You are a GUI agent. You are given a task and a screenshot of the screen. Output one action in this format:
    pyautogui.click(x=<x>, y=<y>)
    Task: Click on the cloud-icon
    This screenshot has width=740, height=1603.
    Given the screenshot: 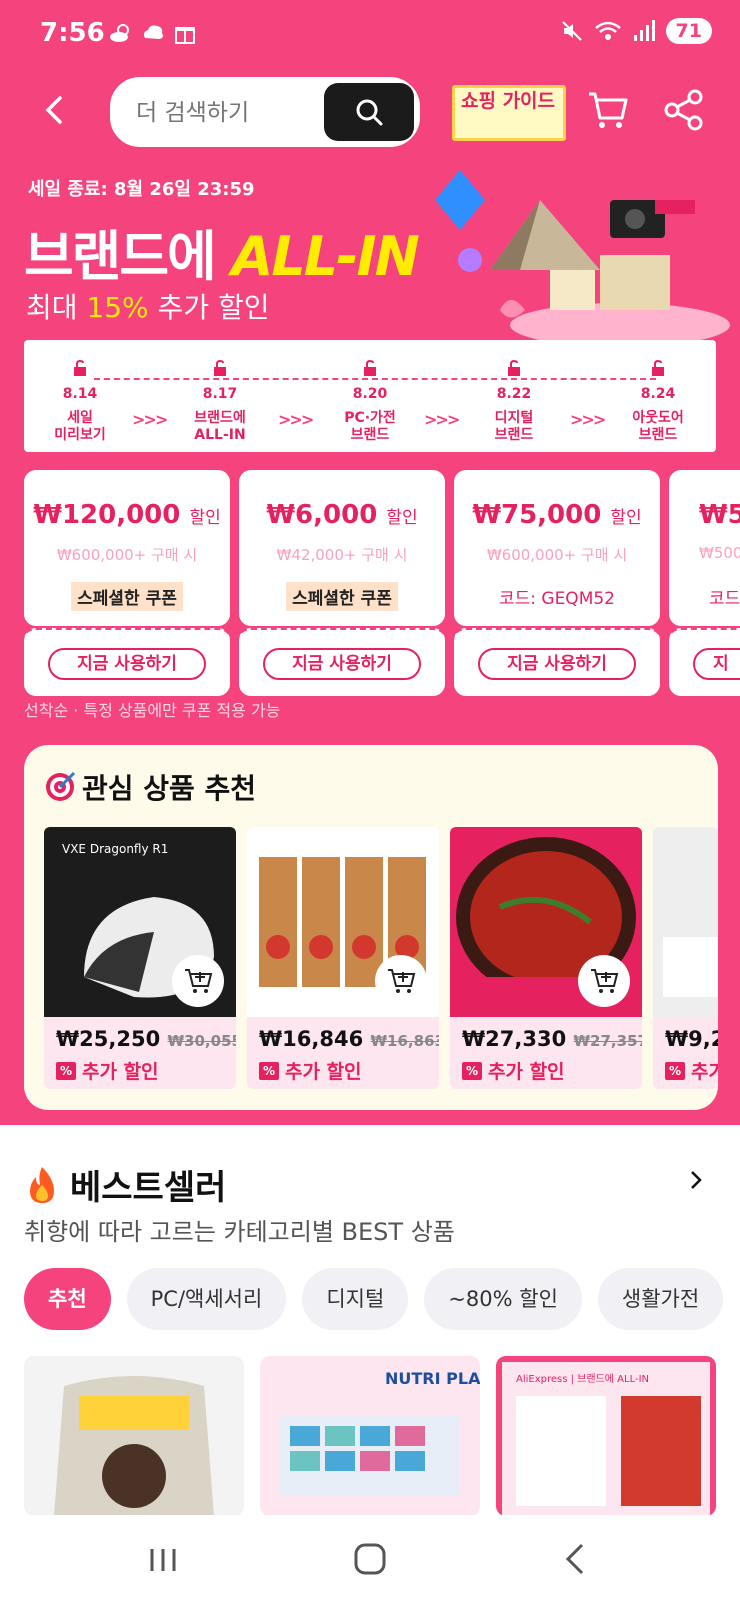 What is the action you would take?
    pyautogui.click(x=153, y=32)
    